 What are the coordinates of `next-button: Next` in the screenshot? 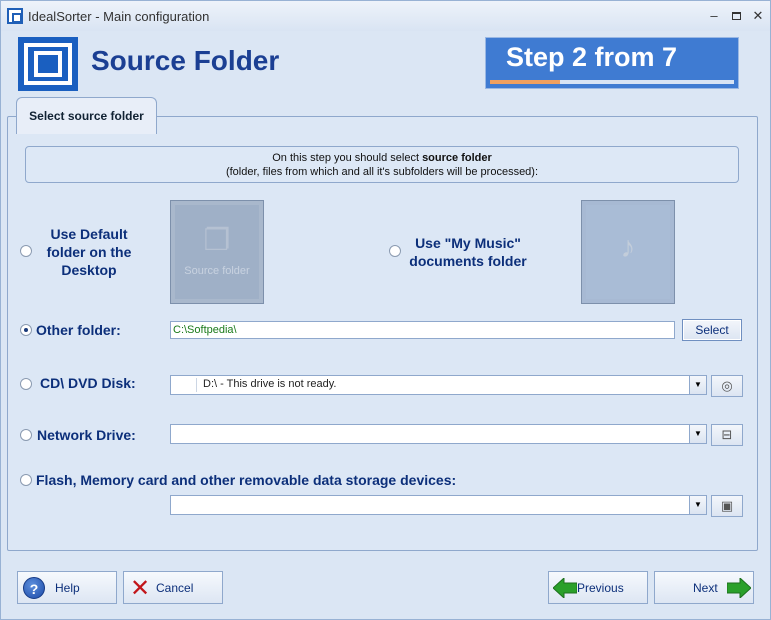 It's located at (704, 587).